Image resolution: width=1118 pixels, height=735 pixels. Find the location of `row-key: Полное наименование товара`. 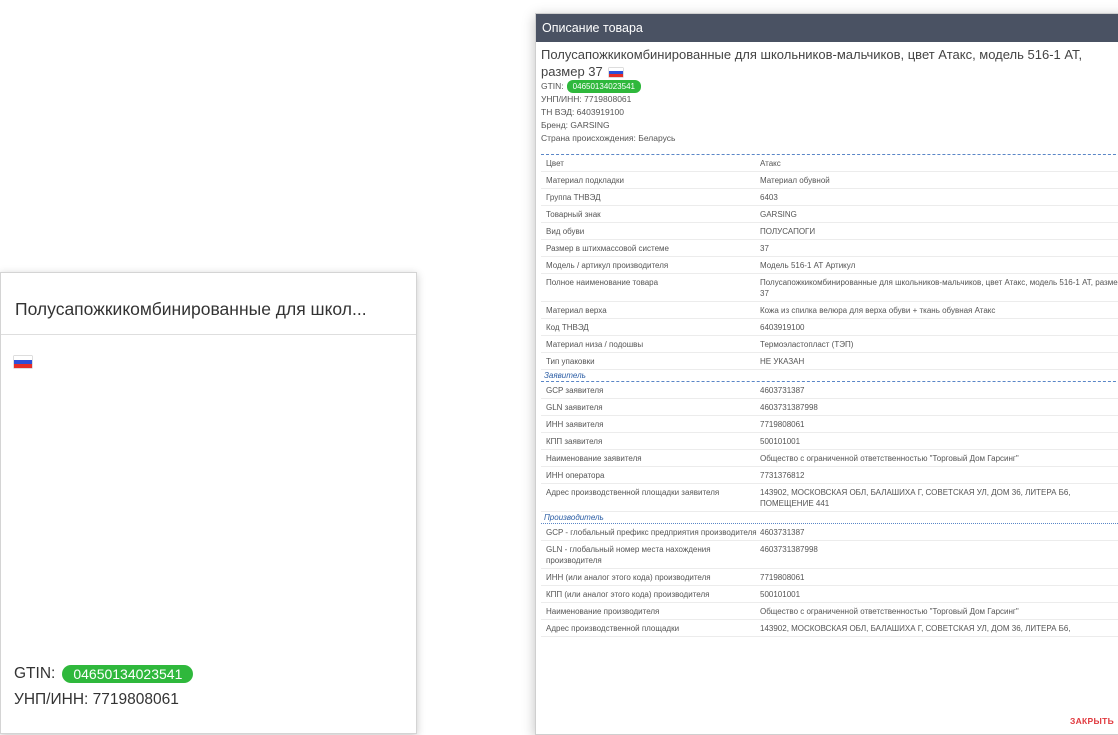

row-key: Полное наименование товара is located at coordinates (602, 282).